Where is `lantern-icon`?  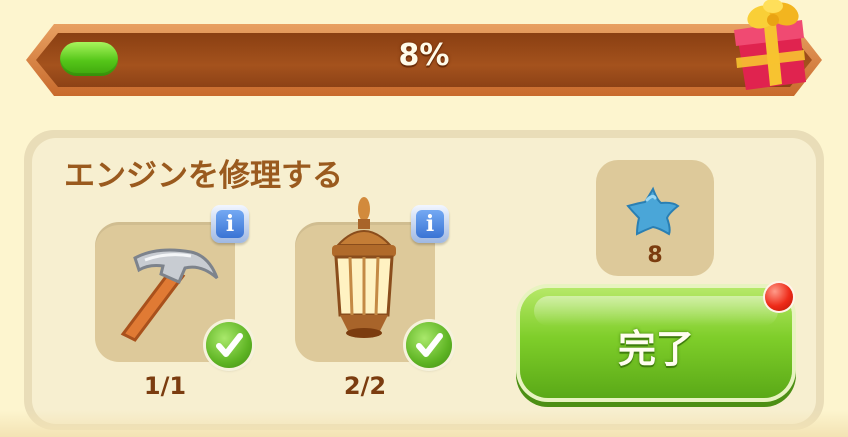 lantern-icon is located at coordinates (364, 267).